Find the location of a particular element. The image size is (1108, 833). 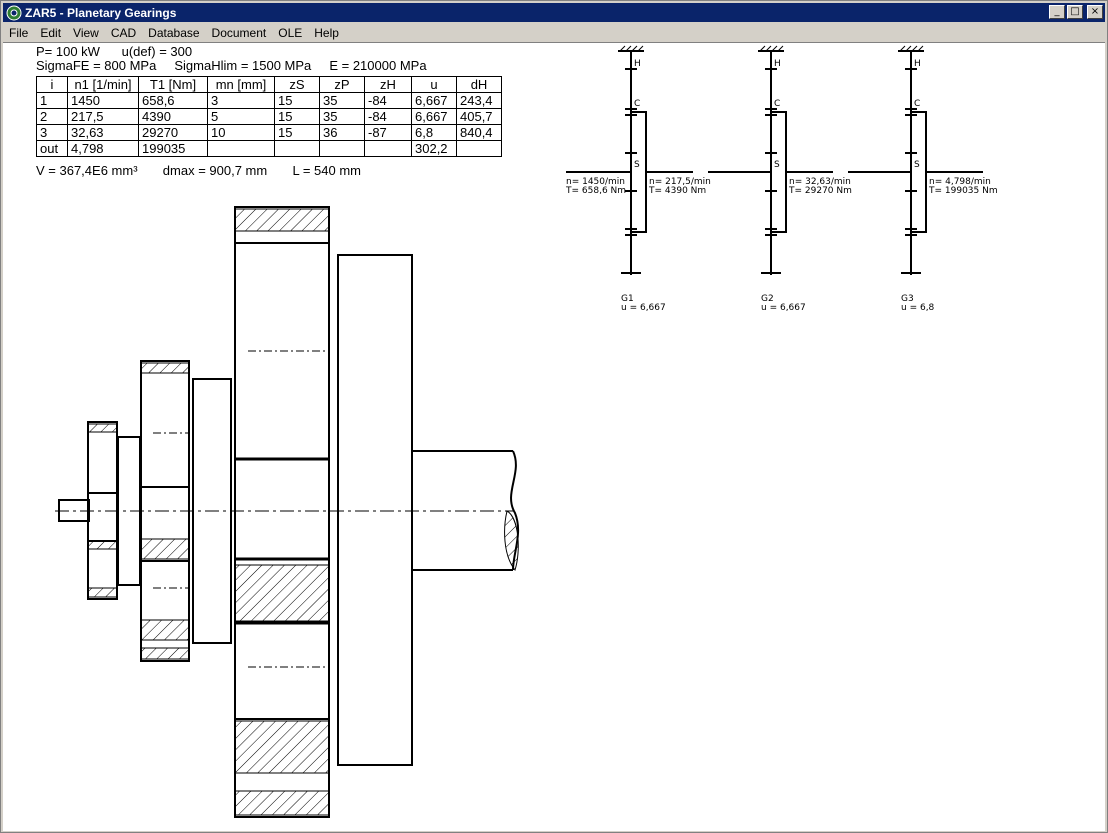

shaft-torque: T= 29270 Nm is located at coordinates (820, 191).